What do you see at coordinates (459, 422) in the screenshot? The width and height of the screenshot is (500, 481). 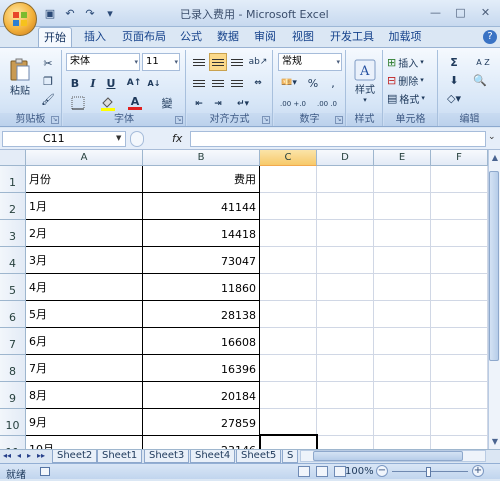 I see `cell-f10` at bounding box center [459, 422].